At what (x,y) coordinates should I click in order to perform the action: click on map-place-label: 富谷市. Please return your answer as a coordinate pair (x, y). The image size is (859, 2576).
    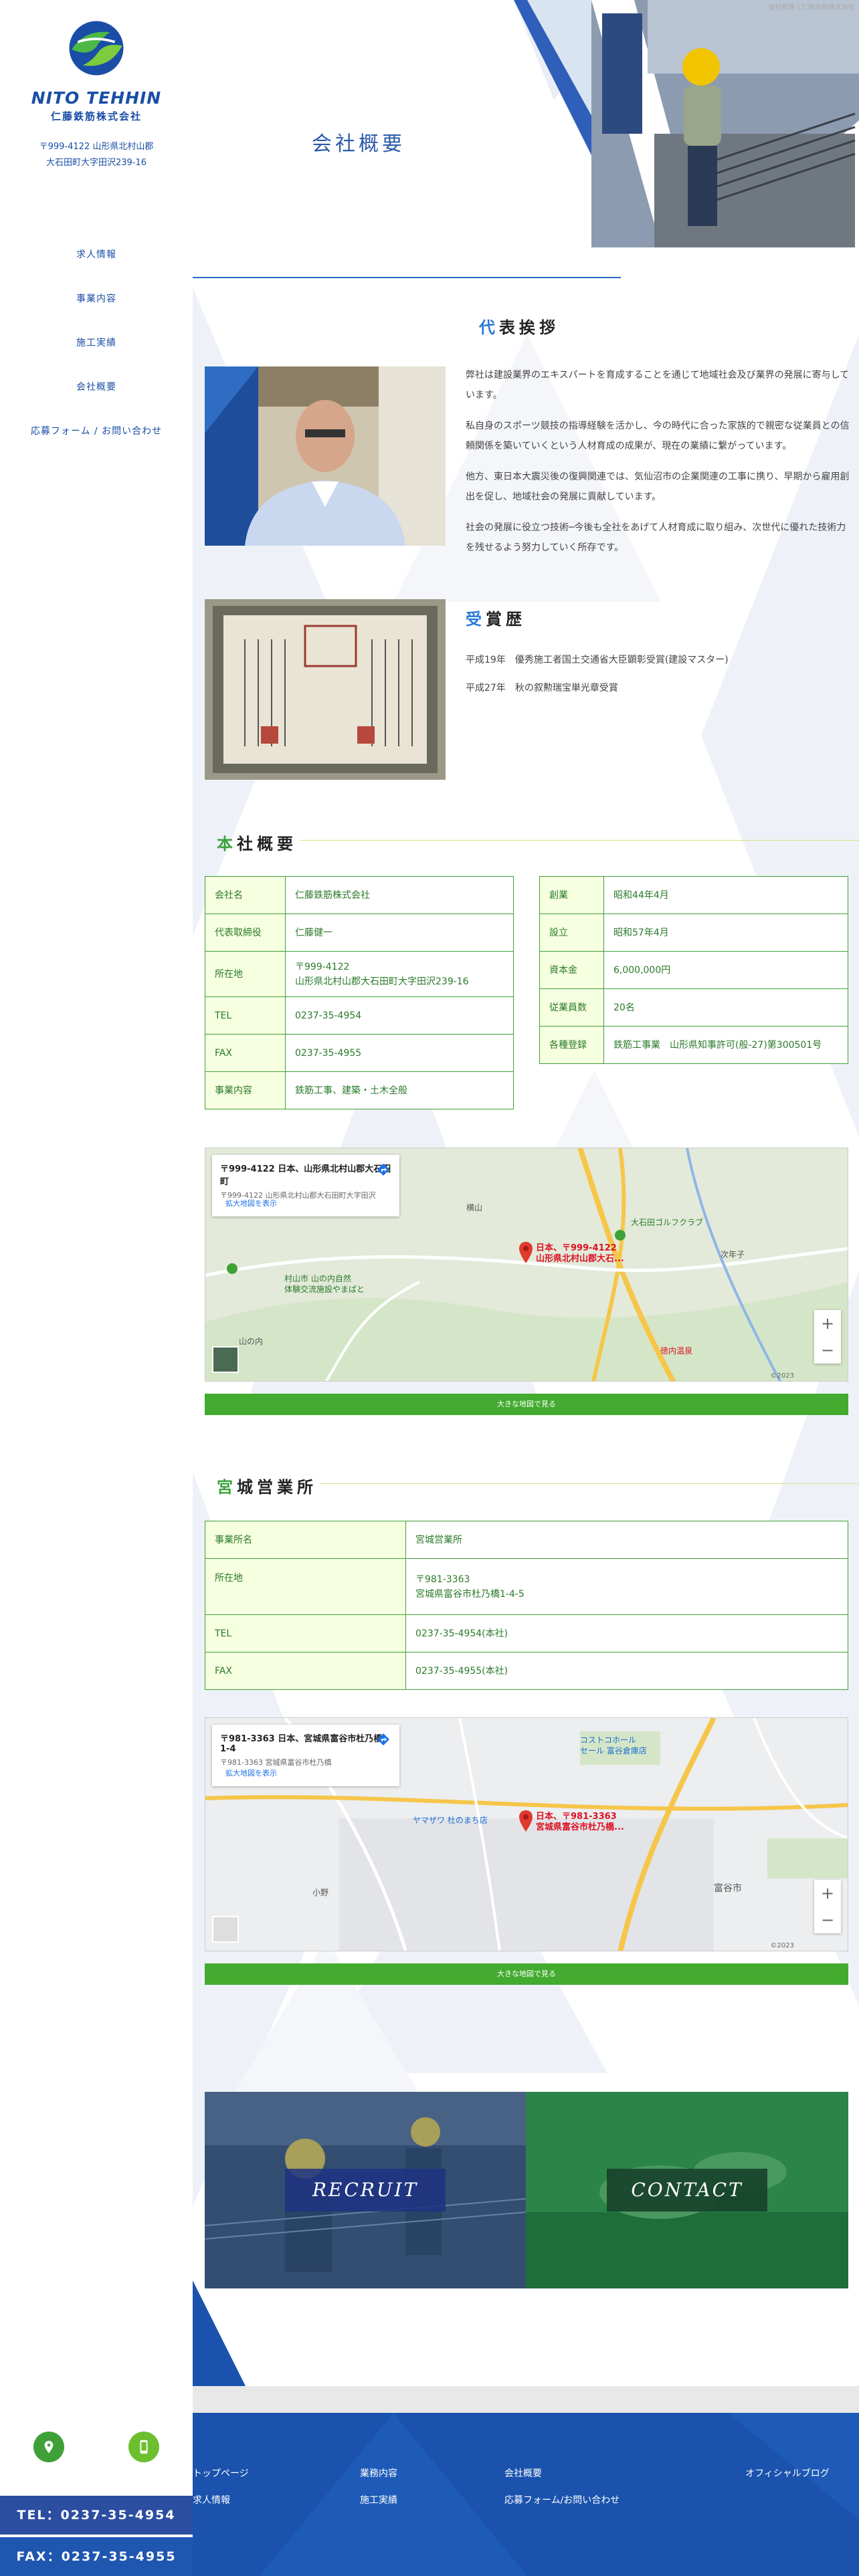
    Looking at the image, I should click on (728, 1888).